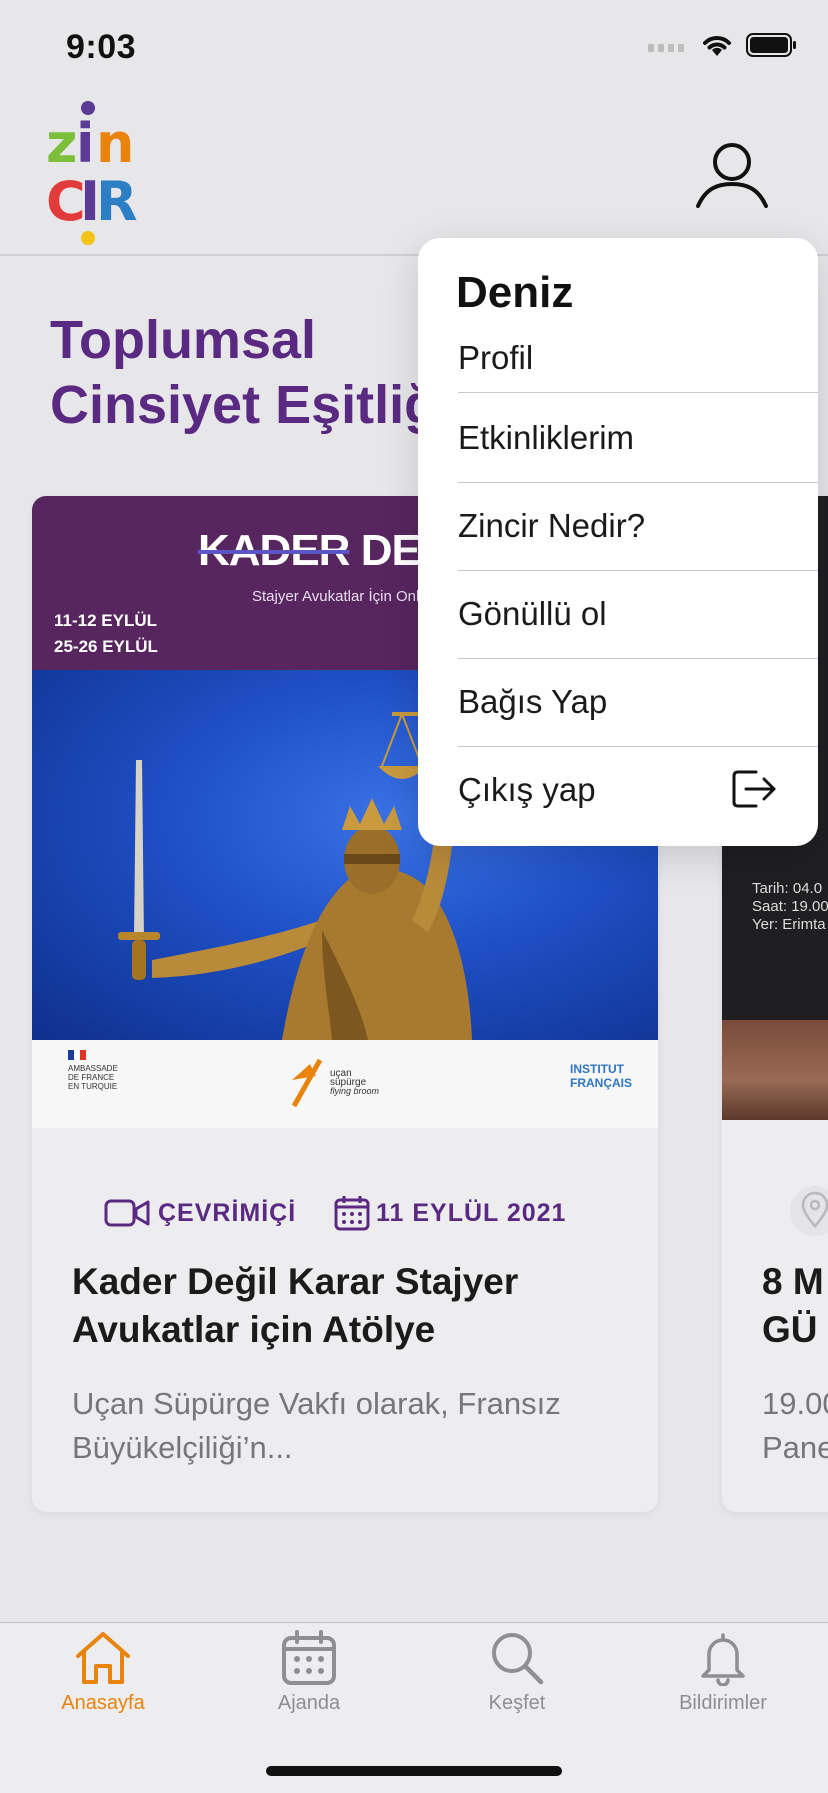 Image resolution: width=828 pixels, height=1793 pixels. What do you see at coordinates (517, 1703) in the screenshot?
I see `tab-label: Keşfet` at bounding box center [517, 1703].